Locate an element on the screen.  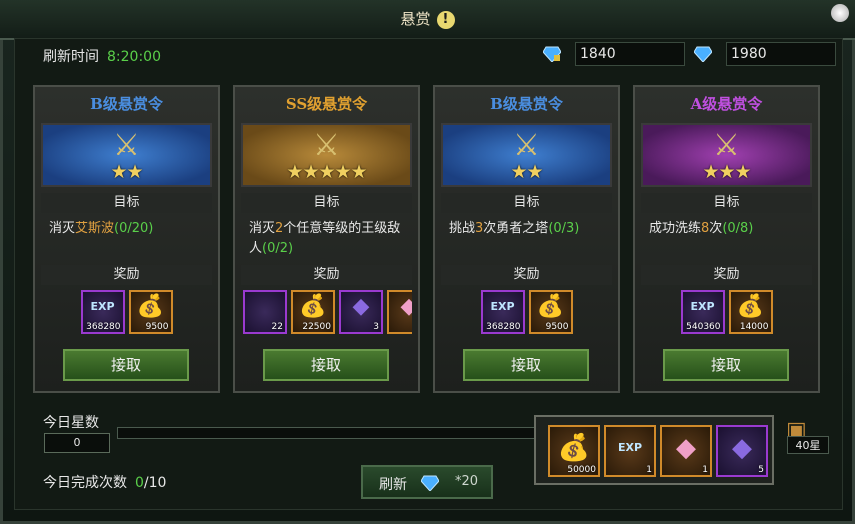
card-banner: ⚔ ★★★ is located at coordinates (726, 155).